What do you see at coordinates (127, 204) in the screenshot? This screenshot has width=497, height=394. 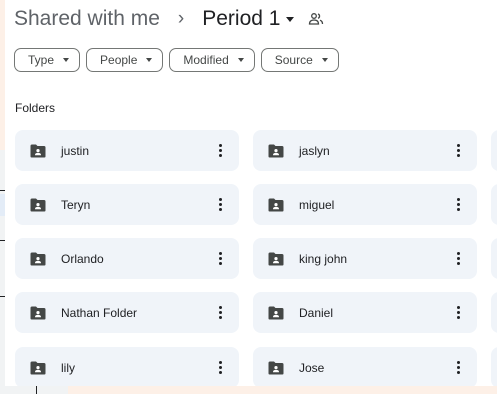 I see `folder-card: Teryn` at bounding box center [127, 204].